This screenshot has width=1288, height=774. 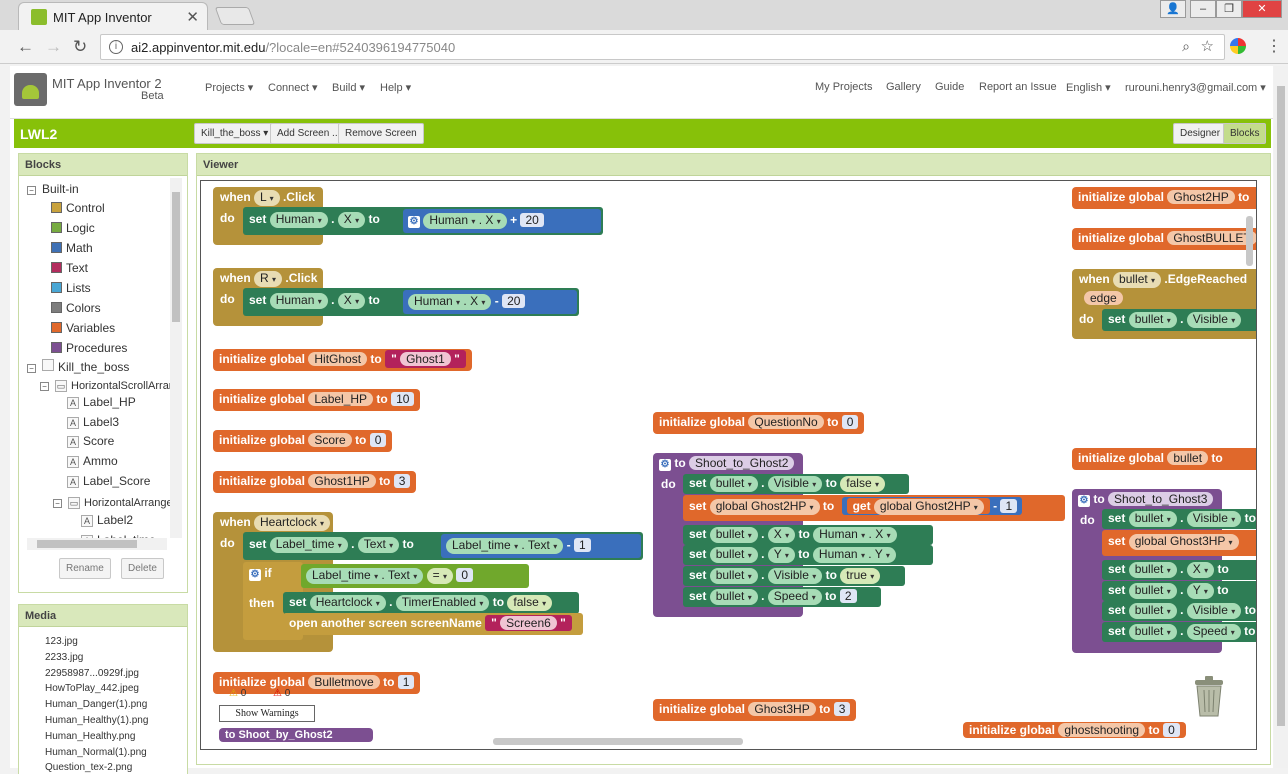 What do you see at coordinates (192, 17) in the screenshot?
I see `tab-close-icon: ✕` at bounding box center [192, 17].